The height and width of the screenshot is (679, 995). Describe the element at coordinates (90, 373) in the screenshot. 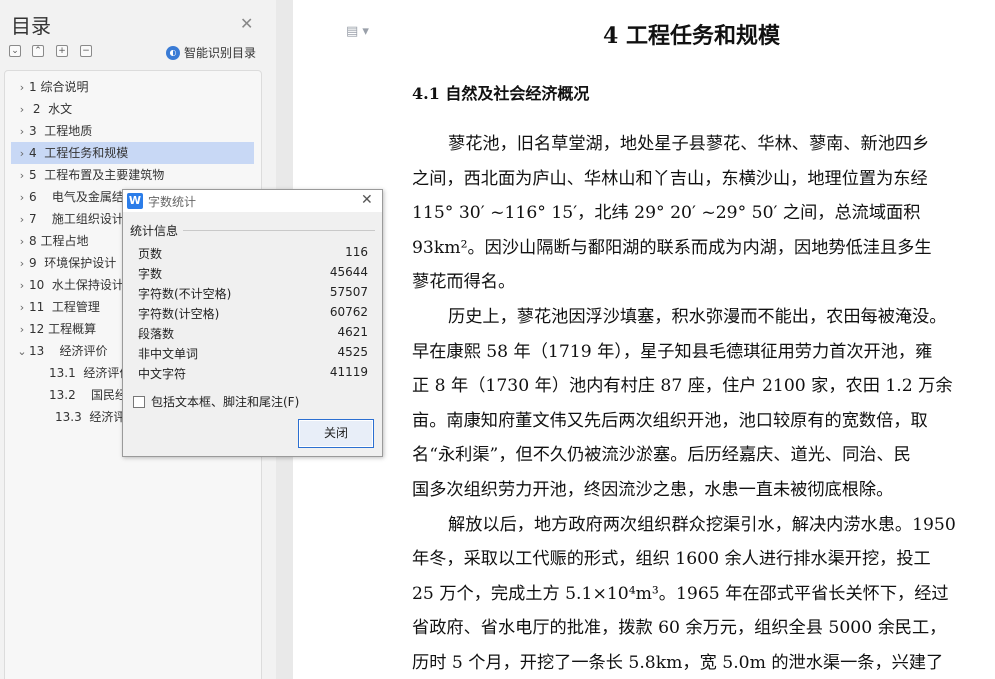

I see `toc-item-label: 13.1 经济评价` at that location.